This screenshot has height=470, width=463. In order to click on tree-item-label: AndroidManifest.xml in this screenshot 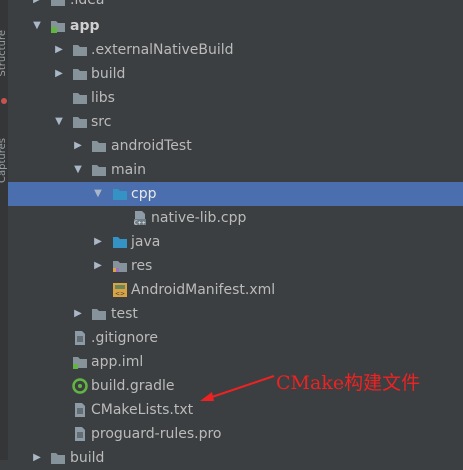, I will do `click(203, 290)`.